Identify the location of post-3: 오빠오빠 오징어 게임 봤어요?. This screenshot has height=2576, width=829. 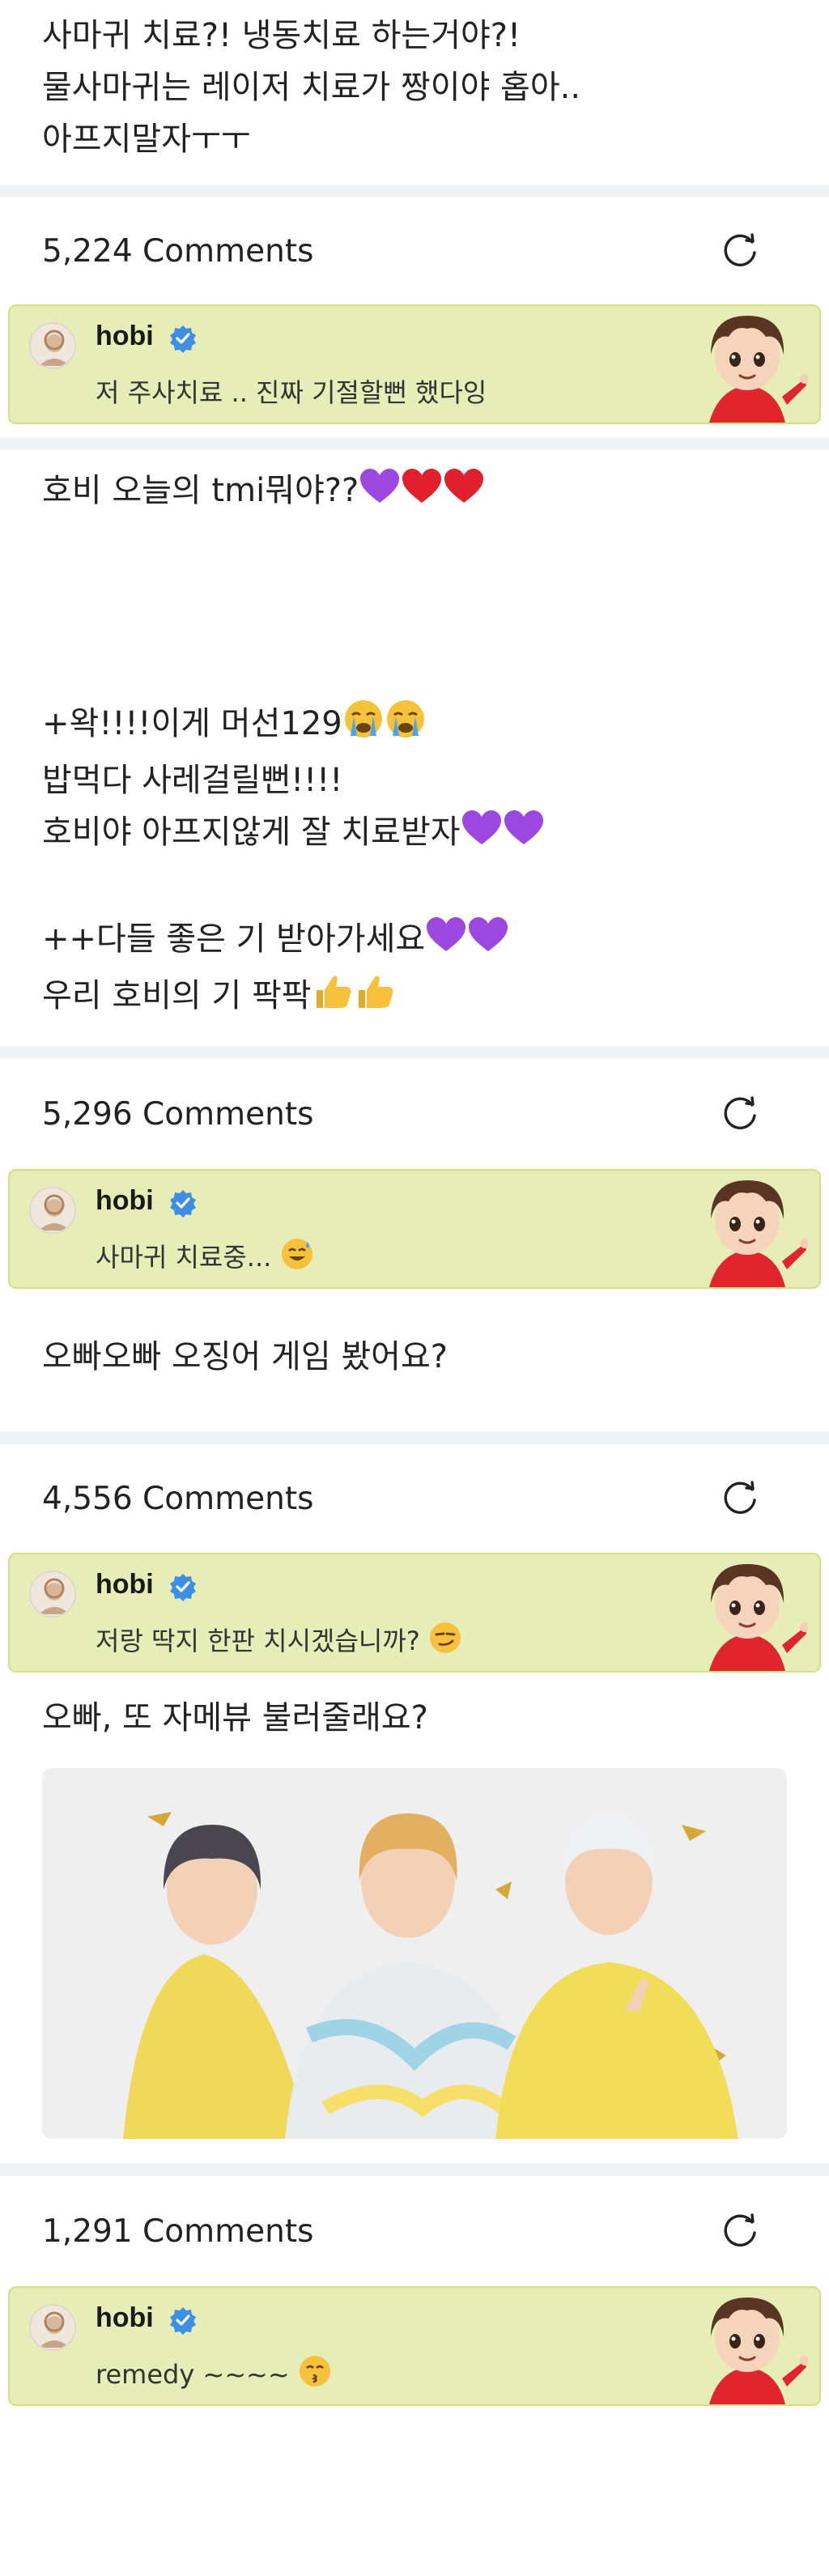
(414, 1360).